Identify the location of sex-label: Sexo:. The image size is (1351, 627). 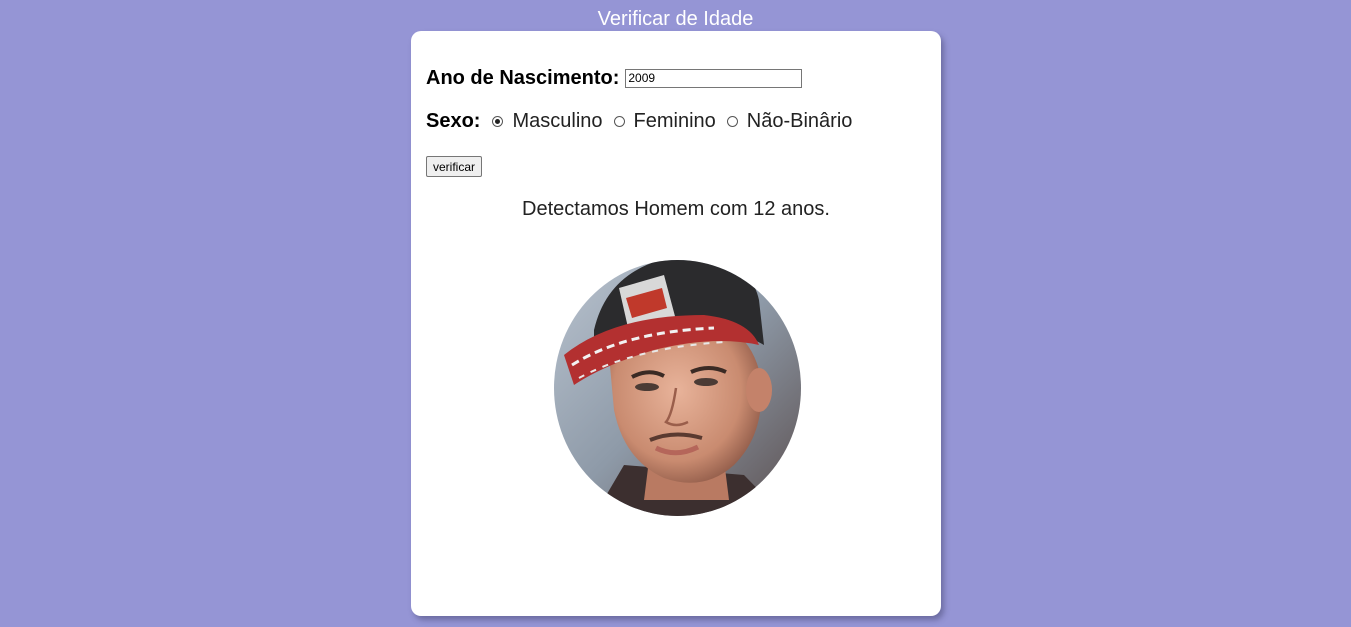
(453, 120).